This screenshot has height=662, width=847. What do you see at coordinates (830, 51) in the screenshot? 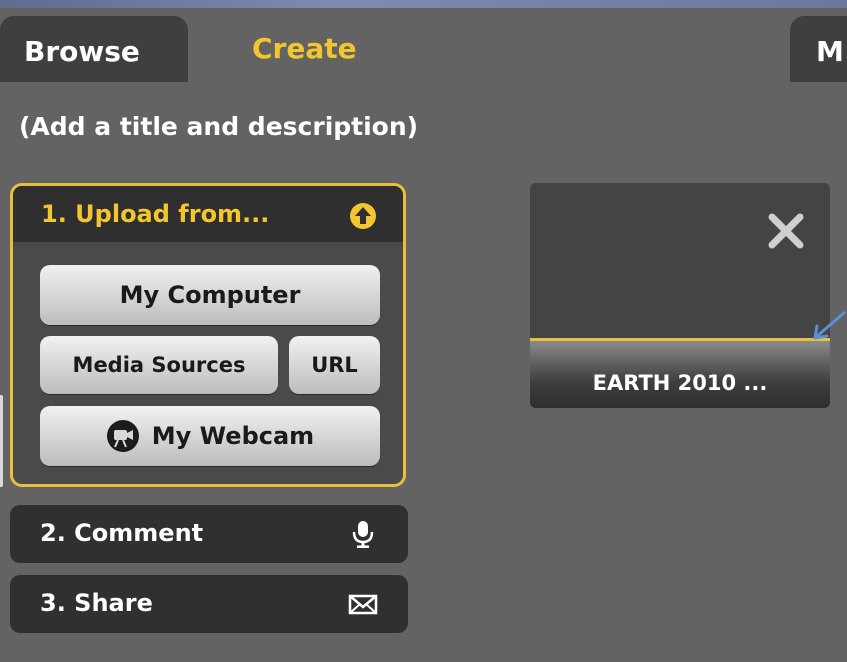
I see `tab-more-label: M` at bounding box center [830, 51].